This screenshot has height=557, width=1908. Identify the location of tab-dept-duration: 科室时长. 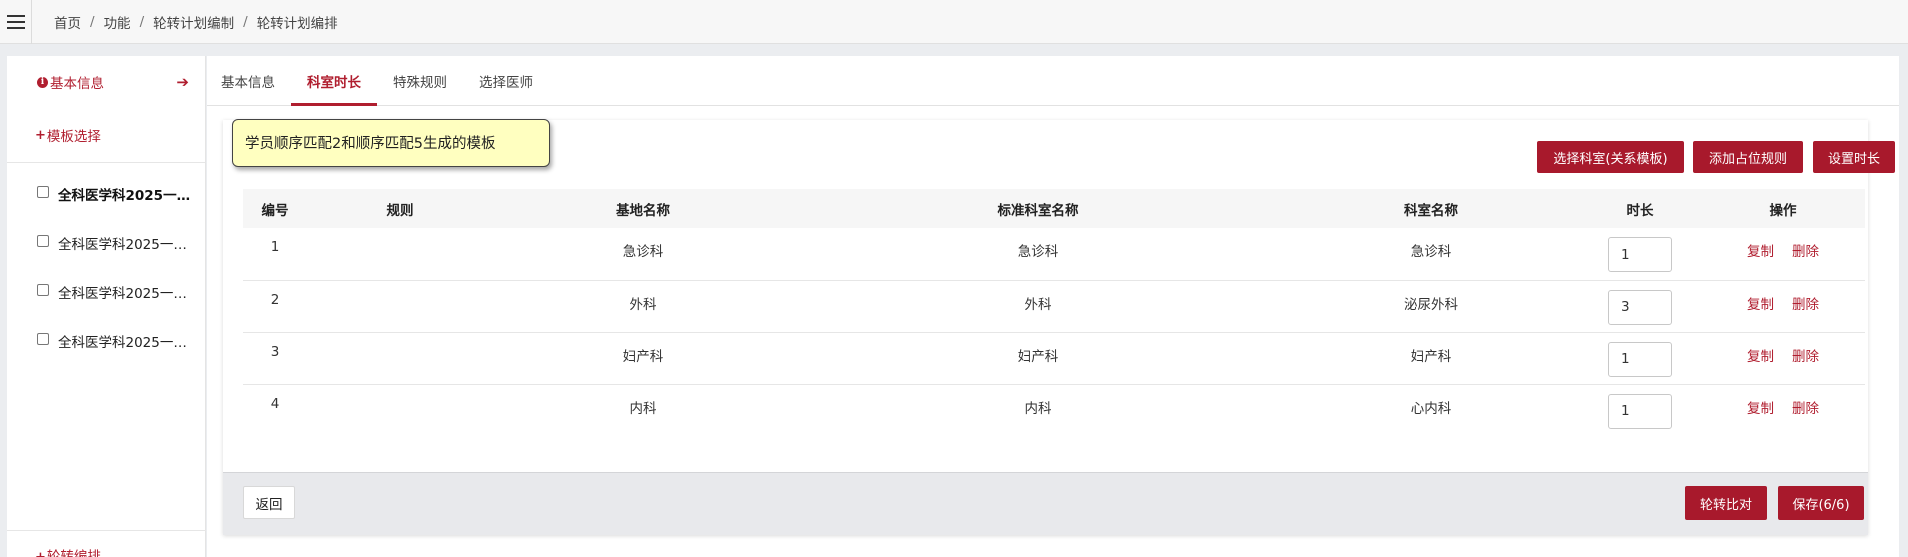
(334, 81).